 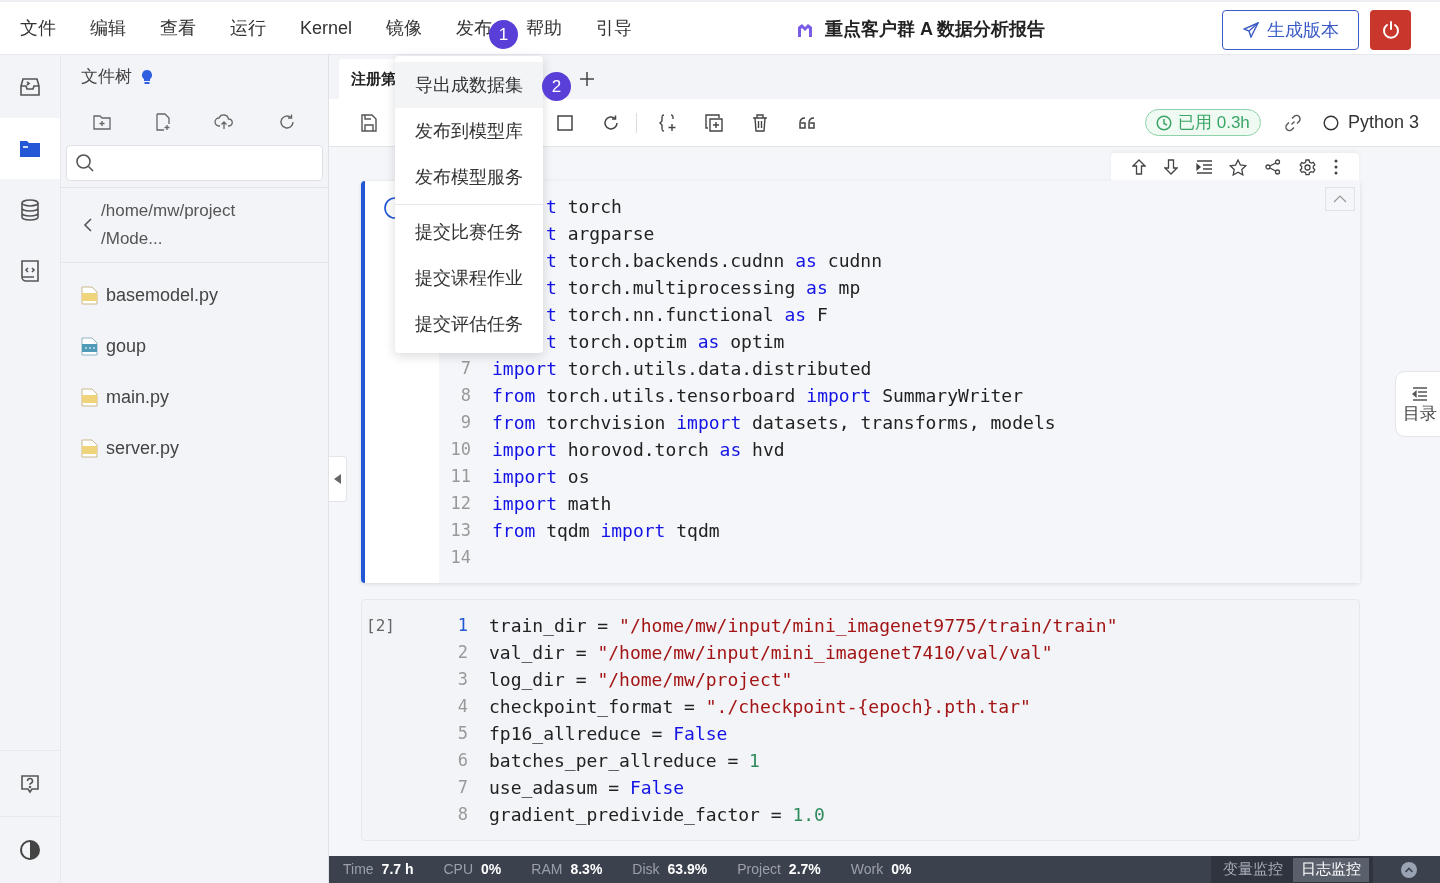 What do you see at coordinates (469, 278) in the screenshot?
I see `menu-option: 提交课程作业` at bounding box center [469, 278].